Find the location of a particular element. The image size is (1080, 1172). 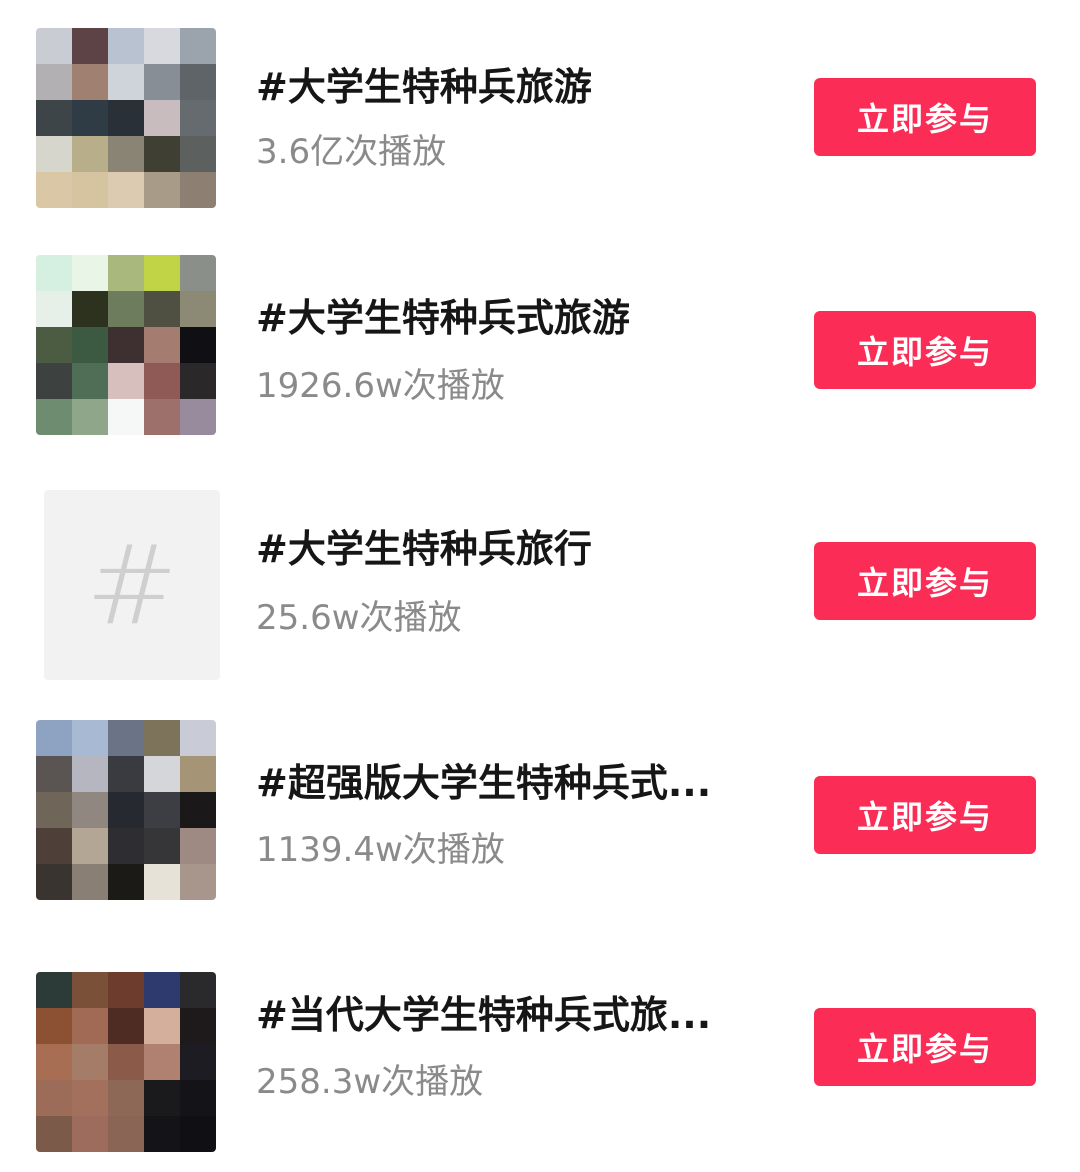

topic-title: #大学生特种兵旅行 is located at coordinates (506, 549).